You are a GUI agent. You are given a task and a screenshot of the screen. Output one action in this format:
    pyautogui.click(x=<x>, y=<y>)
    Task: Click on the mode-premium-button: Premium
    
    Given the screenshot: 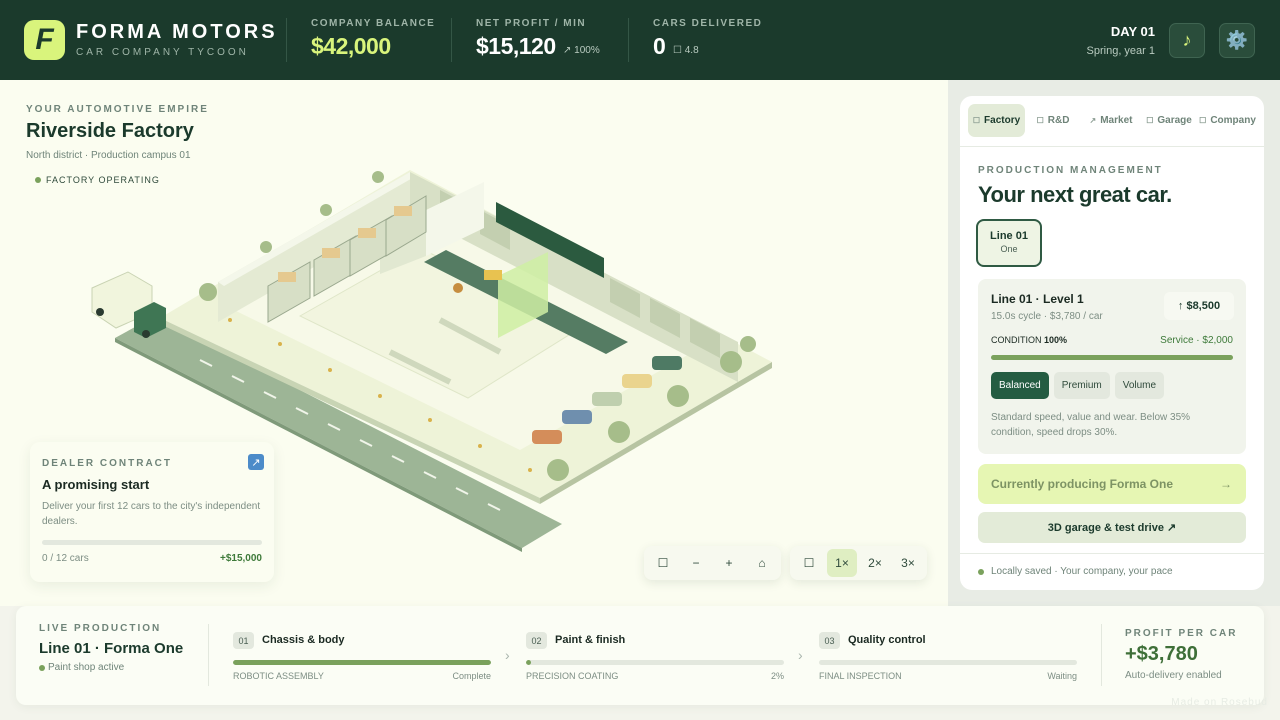 What is the action you would take?
    pyautogui.click(x=1081, y=385)
    